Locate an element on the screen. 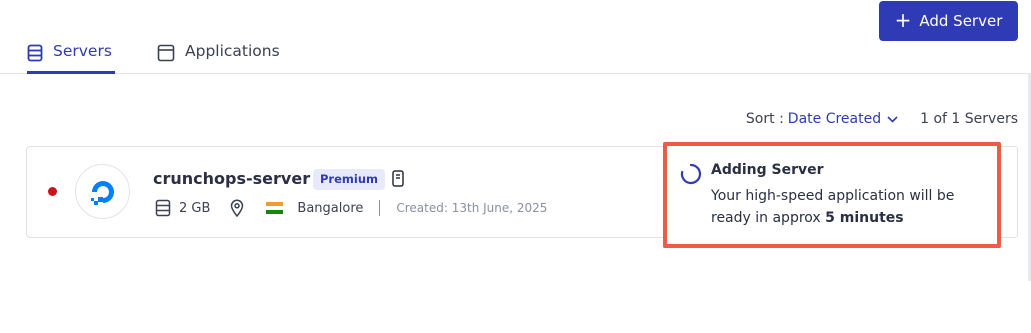  plan-badge: Premium is located at coordinates (349, 179).